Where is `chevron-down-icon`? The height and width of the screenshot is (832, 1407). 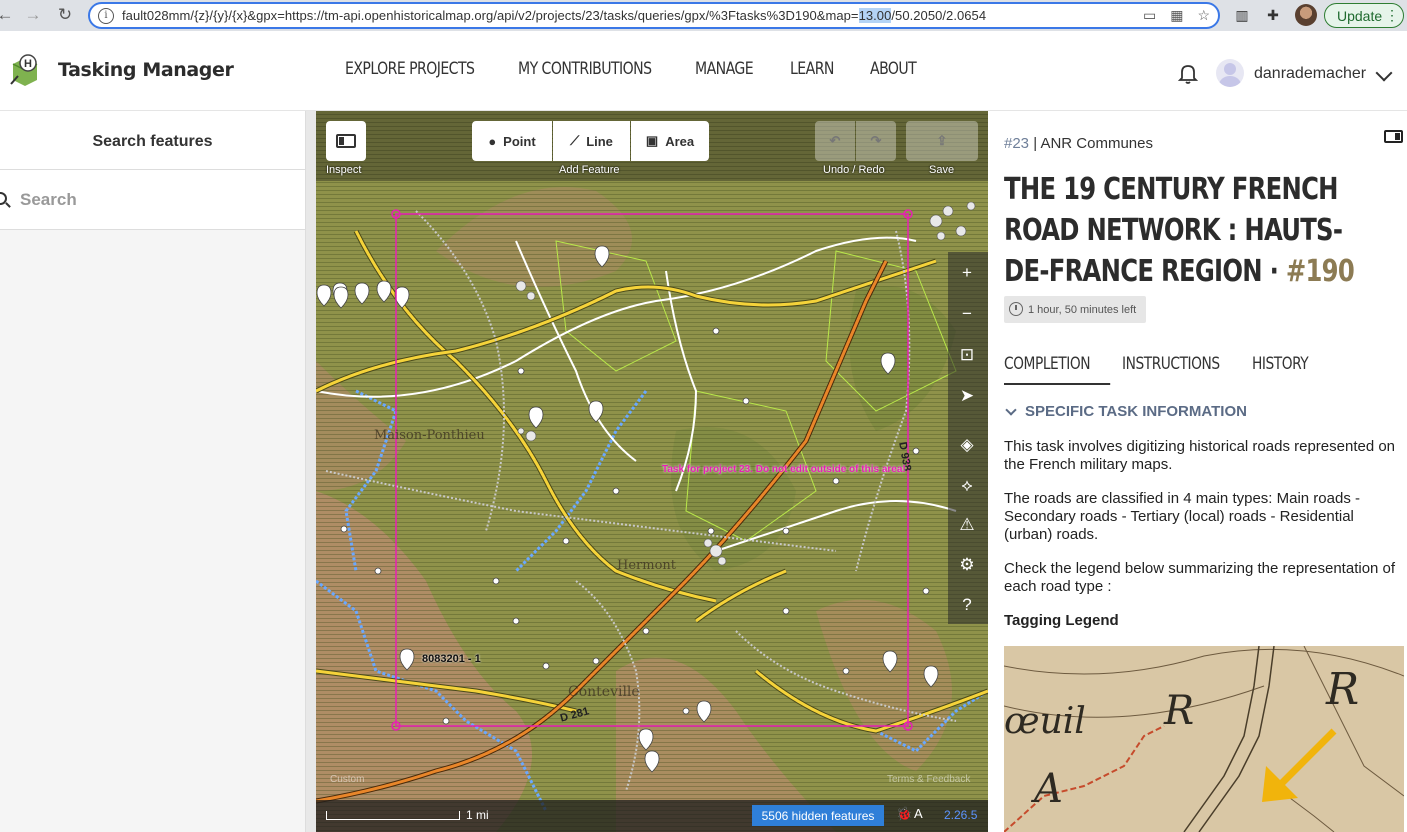
chevron-down-icon is located at coordinates (1011, 409).